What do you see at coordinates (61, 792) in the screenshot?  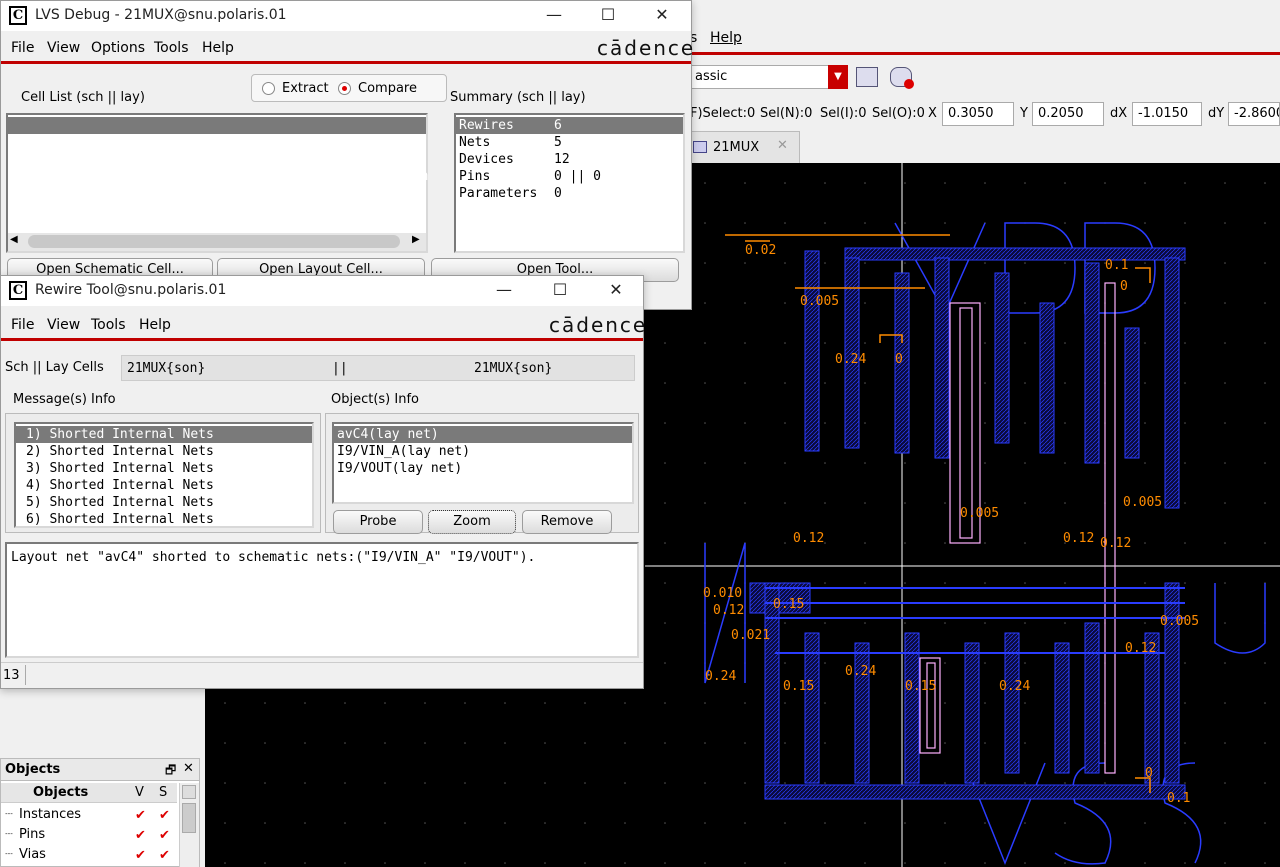 I see `col-objects: Objects` at bounding box center [61, 792].